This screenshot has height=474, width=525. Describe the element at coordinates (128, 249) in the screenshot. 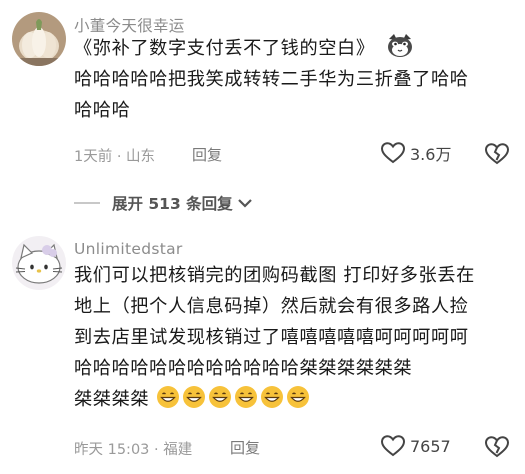

I see `username: Unlimitedstar` at that location.